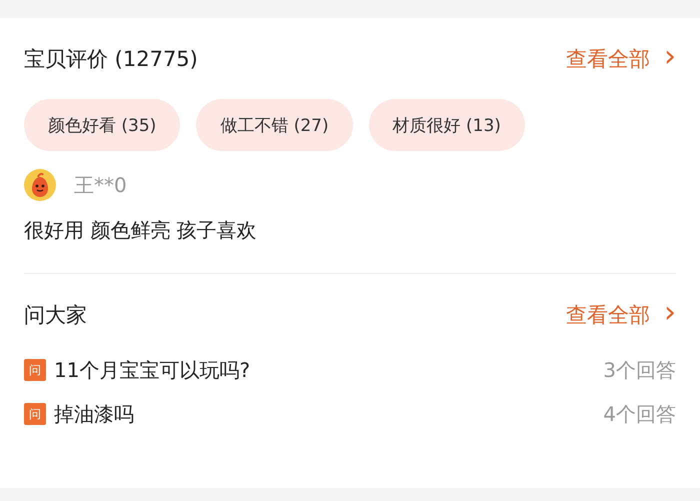 This screenshot has width=700, height=501. Describe the element at coordinates (446, 125) in the screenshot. I see `tag-chip: 材质很好 (13)` at that location.